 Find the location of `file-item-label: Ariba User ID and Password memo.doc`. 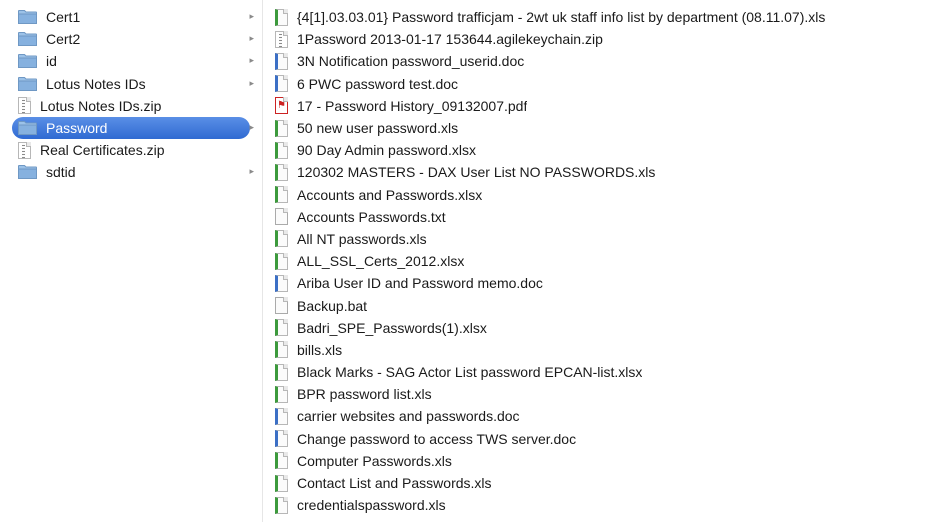

file-item-label: Ariba User ID and Password memo.doc is located at coordinates (420, 283).